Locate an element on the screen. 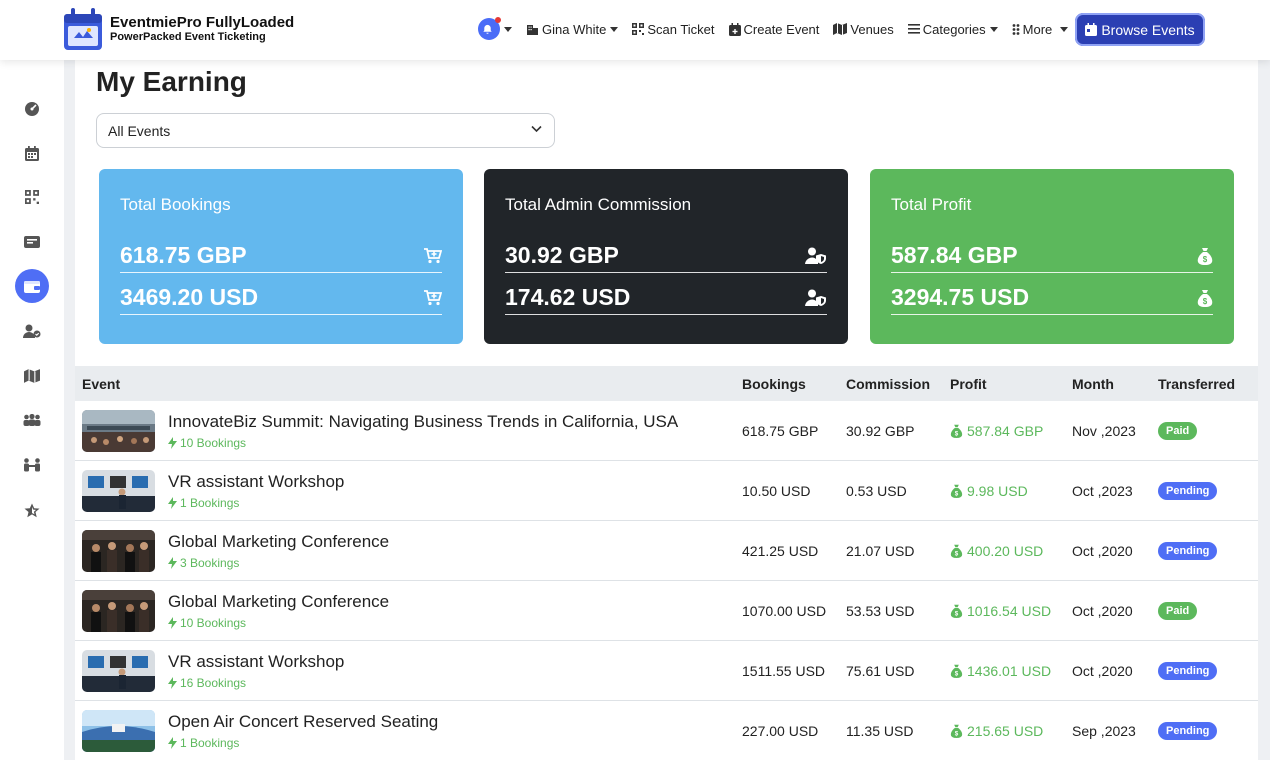  event-filter-select: All Events is located at coordinates (325, 130).